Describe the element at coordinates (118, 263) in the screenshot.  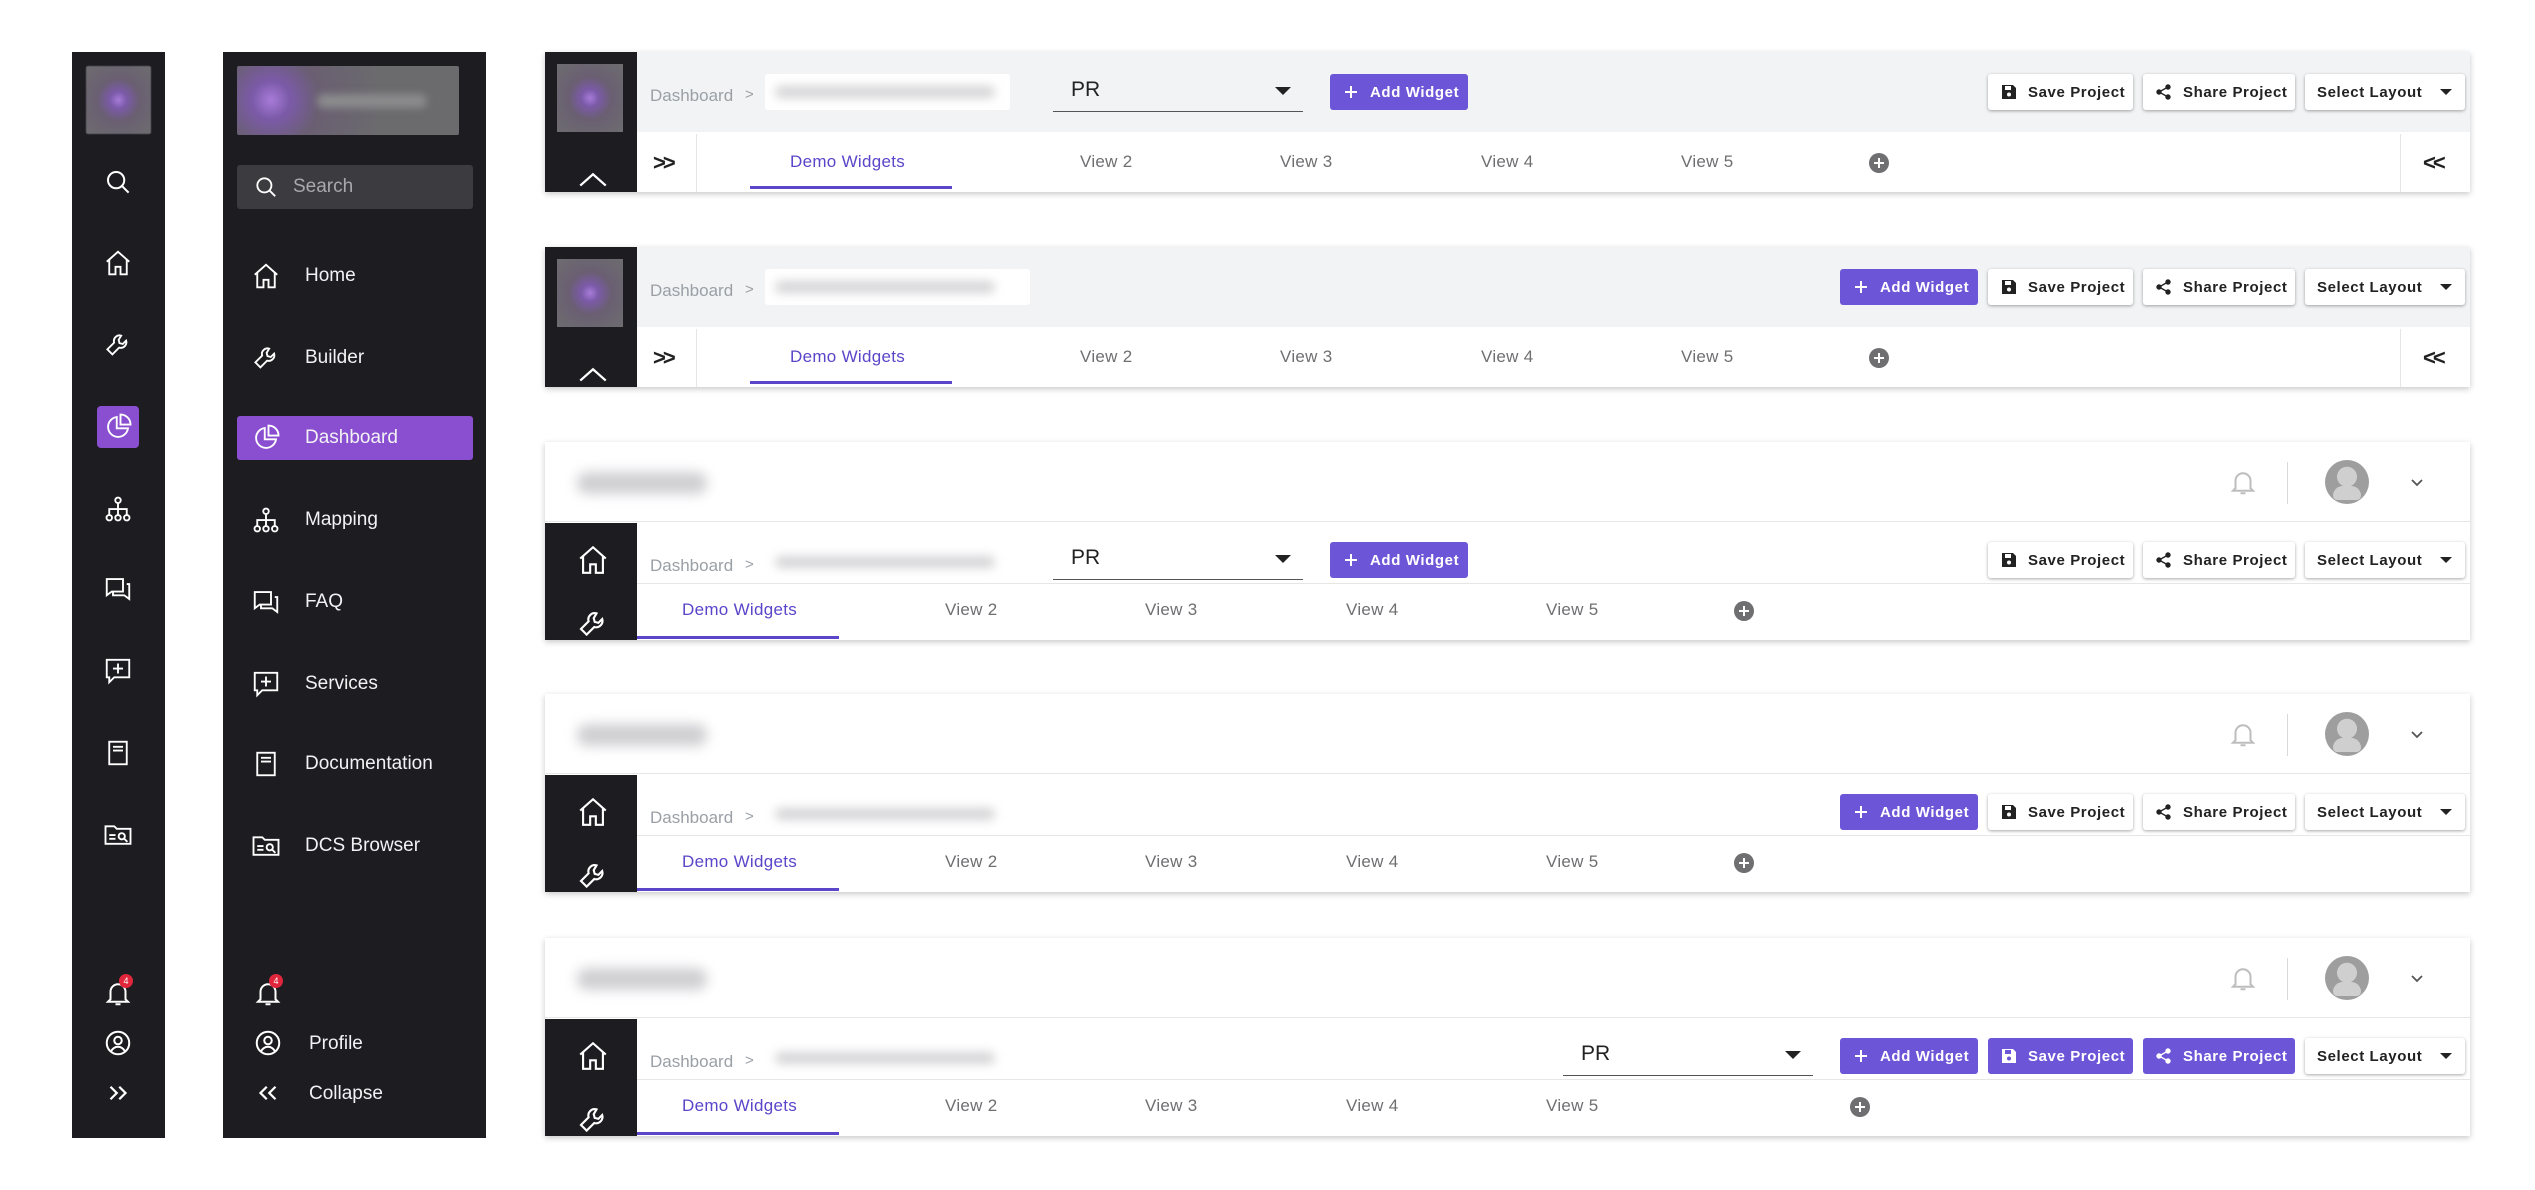
I see `sidebar-item-home` at that location.